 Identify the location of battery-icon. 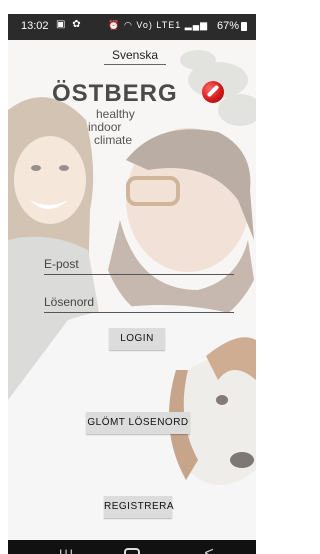
(244, 26).